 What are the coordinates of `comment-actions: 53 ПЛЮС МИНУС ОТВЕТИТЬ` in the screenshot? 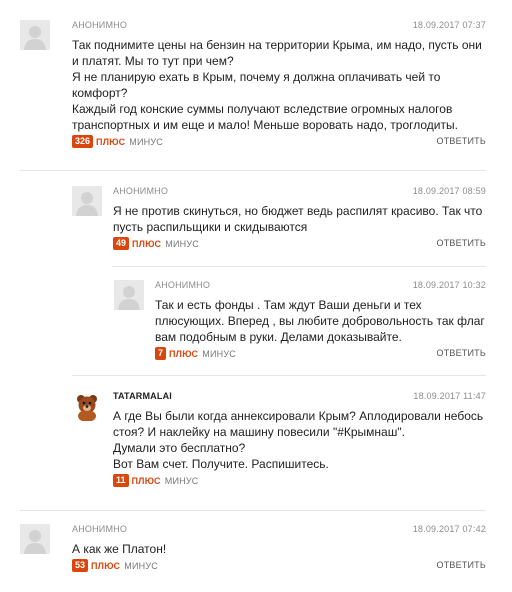 It's located at (279, 567).